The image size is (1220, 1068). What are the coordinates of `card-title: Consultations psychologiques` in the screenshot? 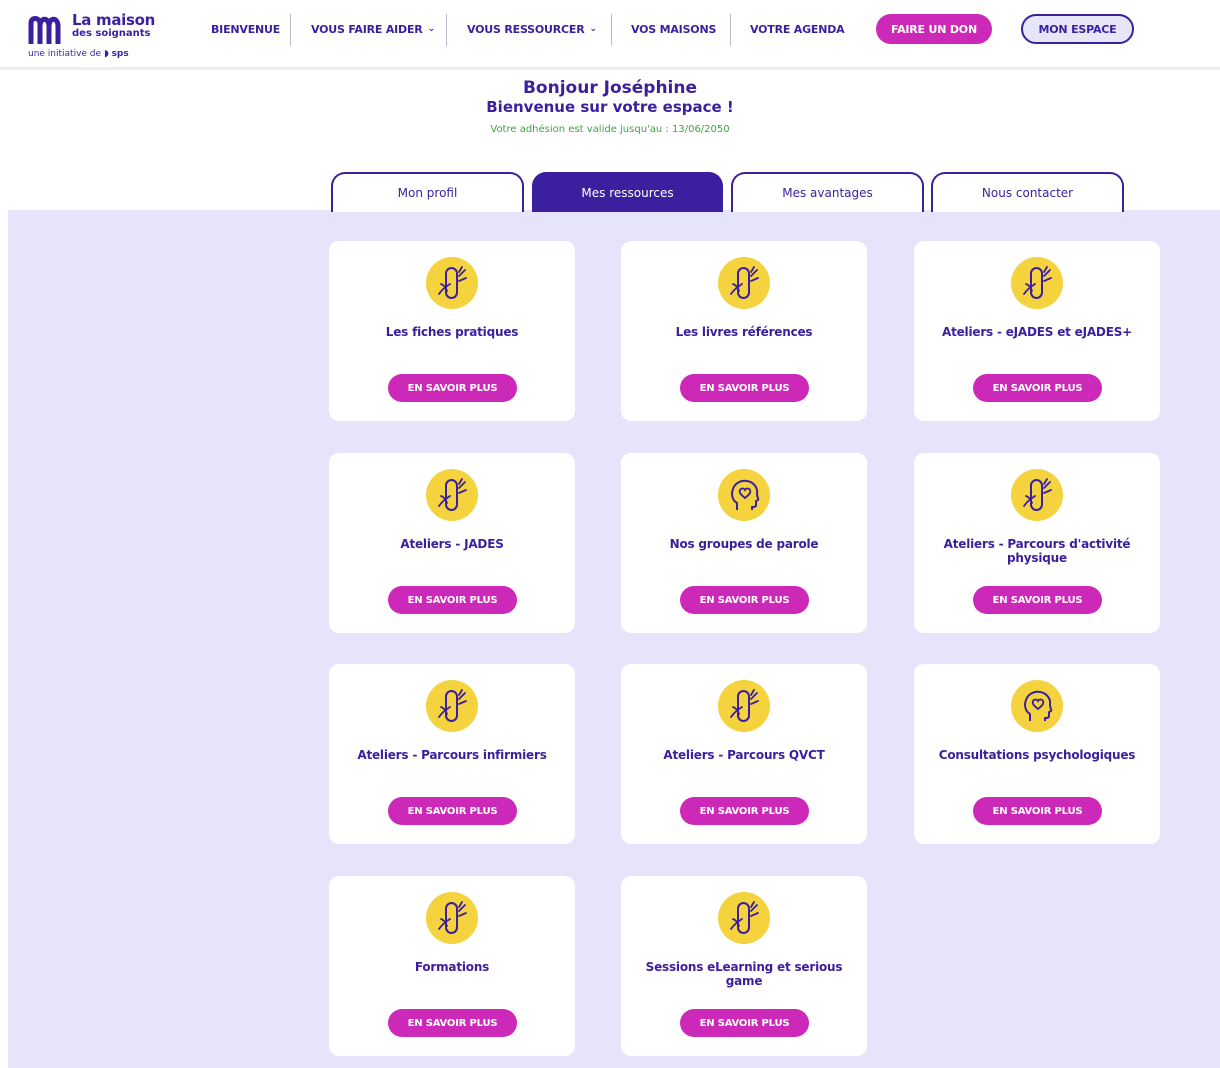 It's located at (1037, 755).